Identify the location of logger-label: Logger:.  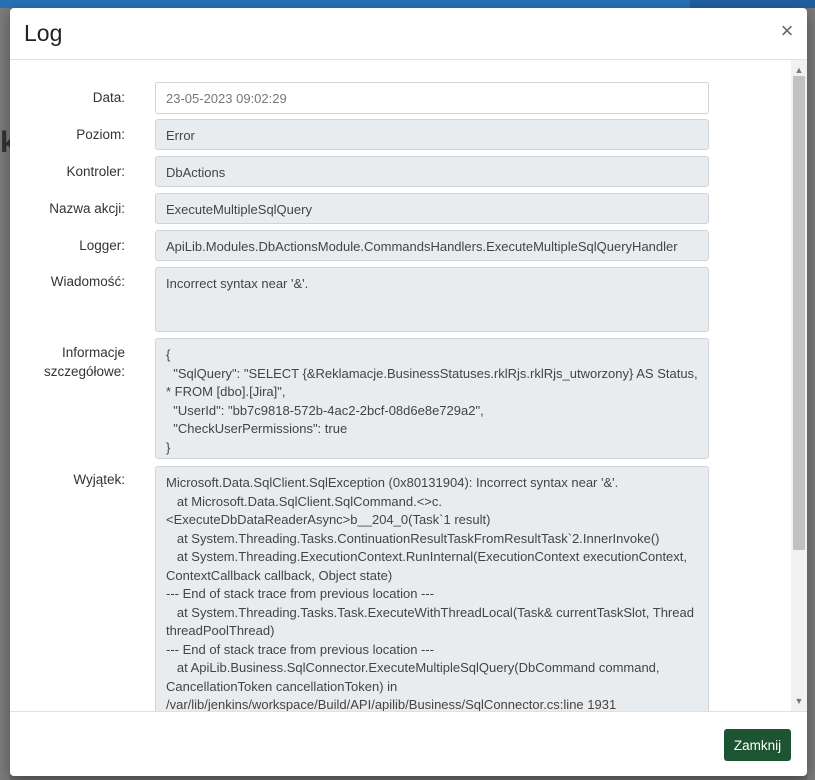
(102, 245).